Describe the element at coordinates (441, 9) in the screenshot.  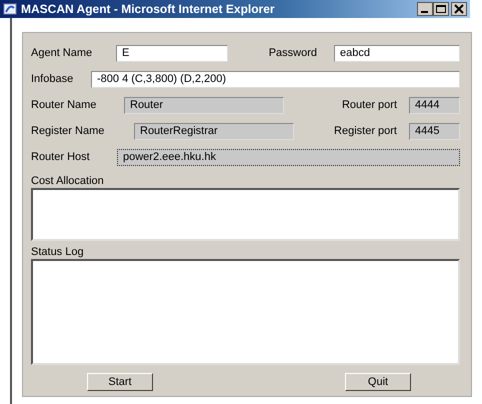
I see `maximize-icon` at that location.